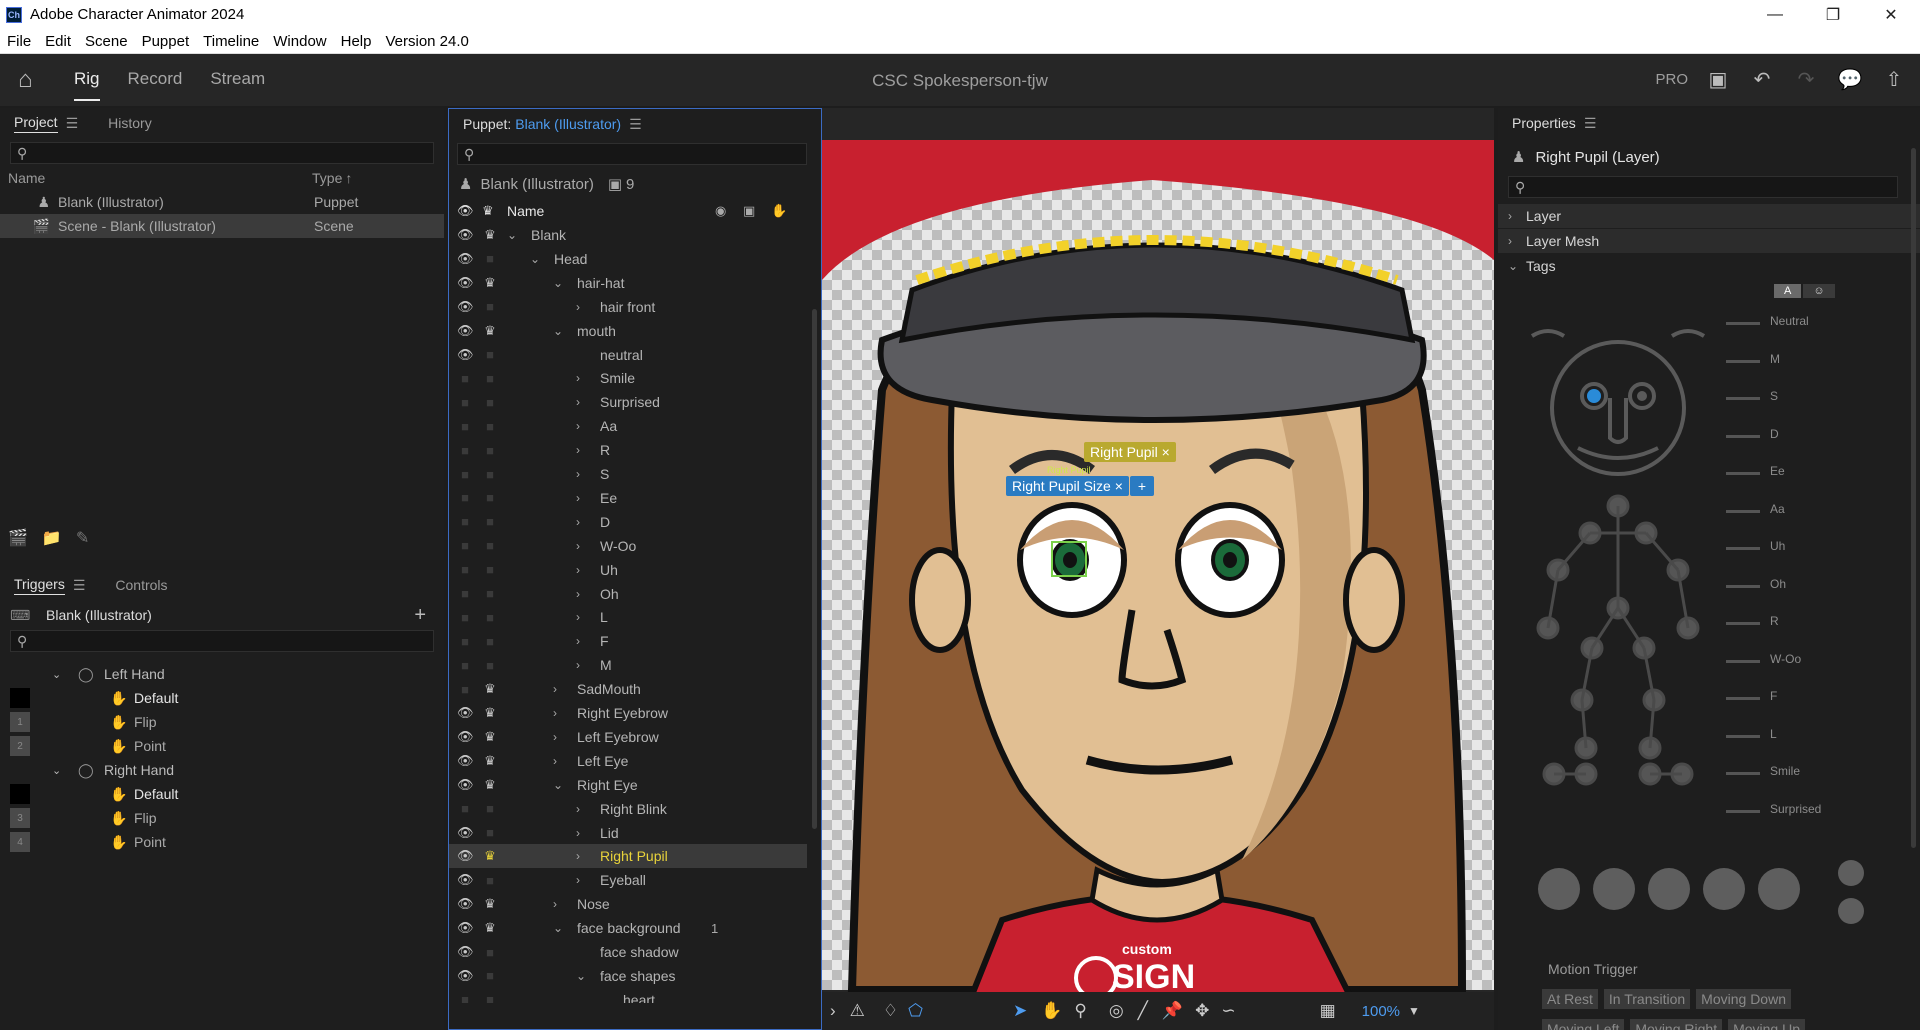  Describe the element at coordinates (1773, 809) in the screenshot. I see `viseme-tag: Surprised` at that location.